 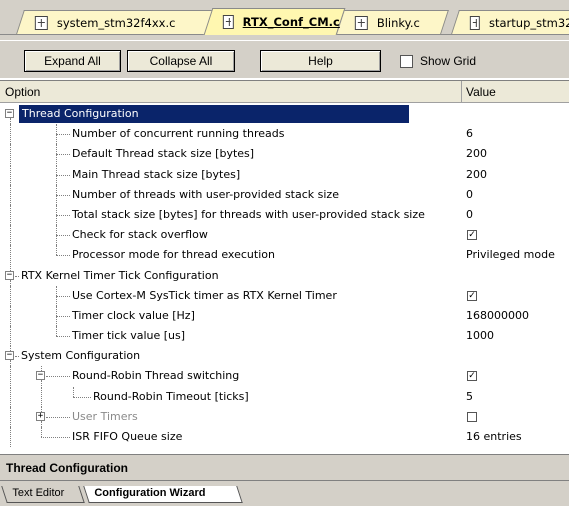 I want to click on tree-group-user-timers: + User Timers, so click(x=284, y=416).